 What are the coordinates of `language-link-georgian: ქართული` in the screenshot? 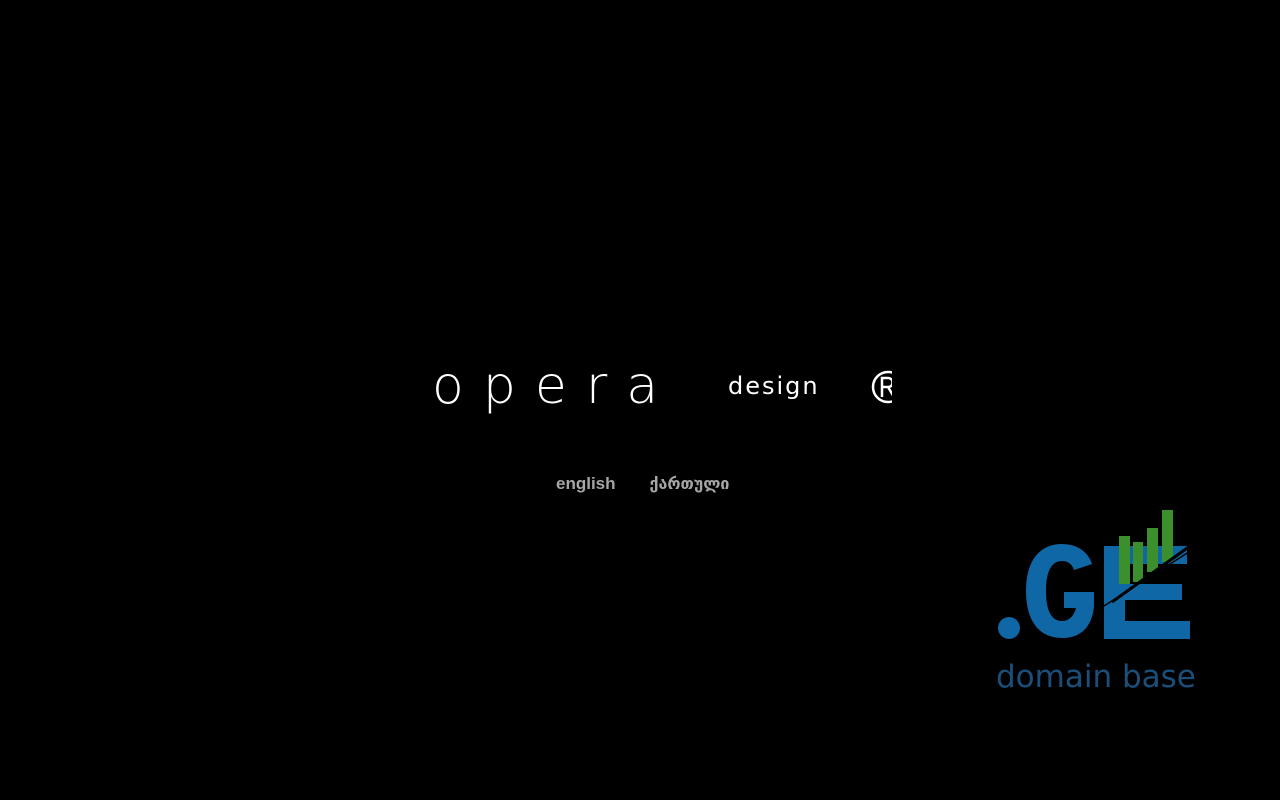 It's located at (690, 484).